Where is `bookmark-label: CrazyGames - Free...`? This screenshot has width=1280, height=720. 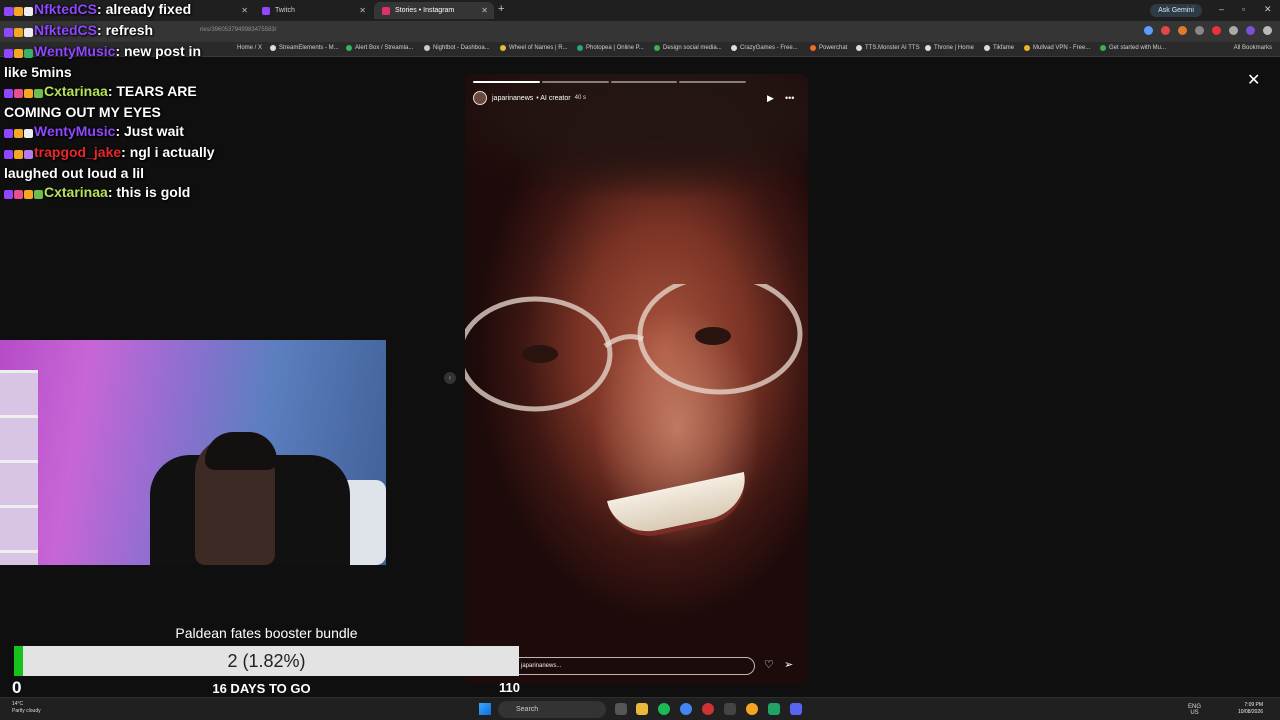 bookmark-label: CrazyGames - Free... is located at coordinates (769, 48).